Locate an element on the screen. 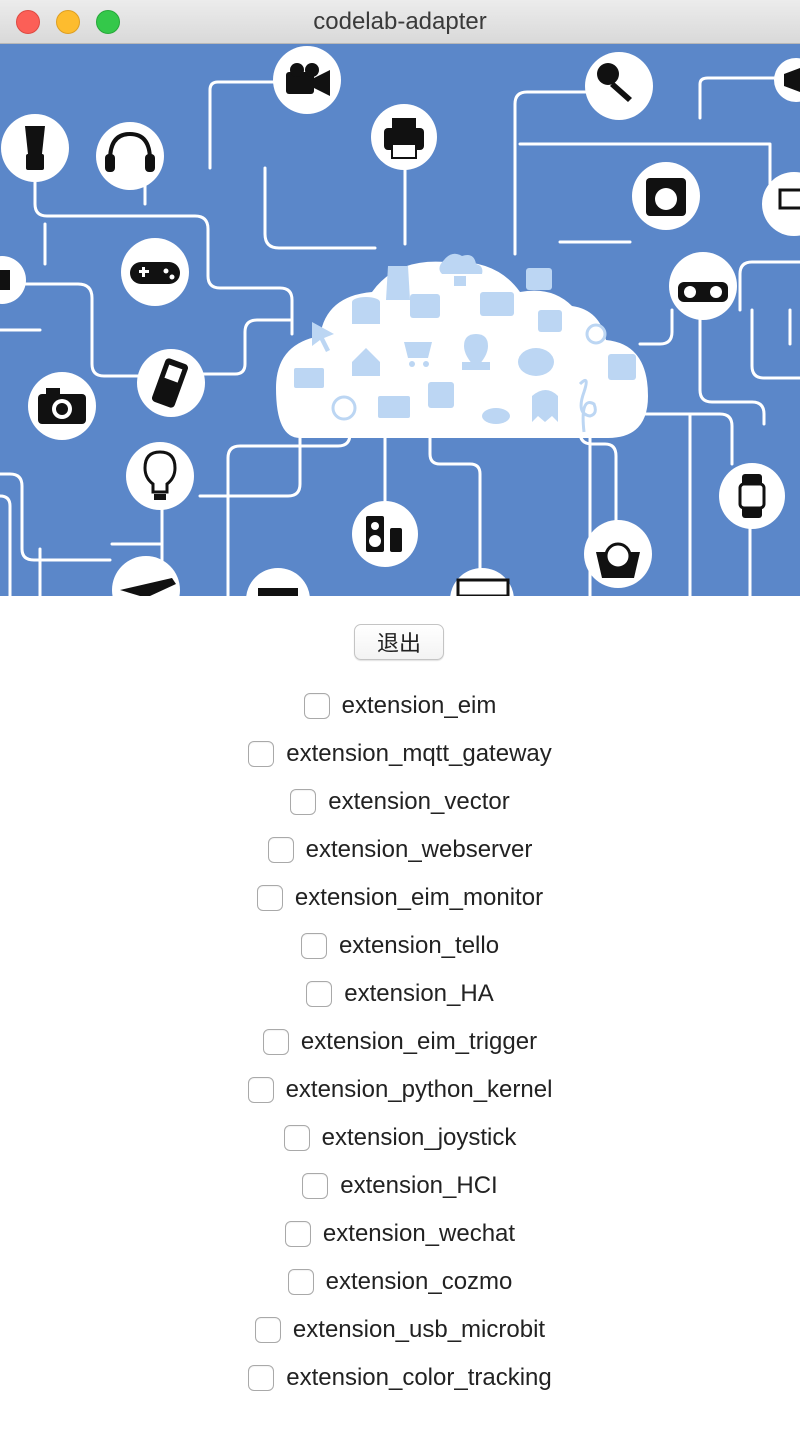  extension-item: extension_eim_monitor is located at coordinates (400, 898).